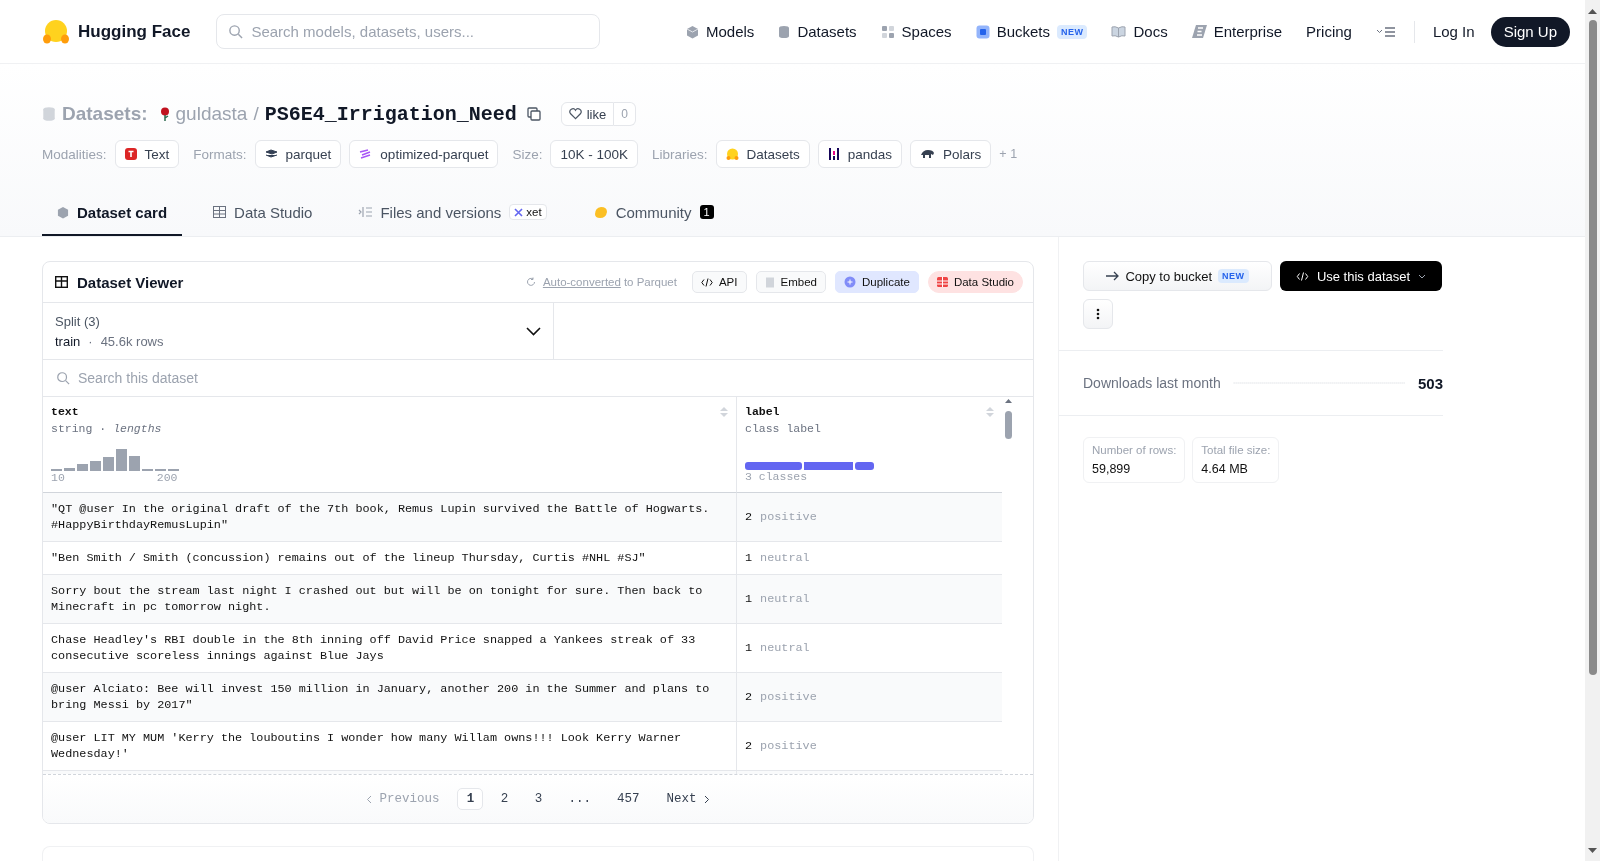 This screenshot has width=1600, height=861. What do you see at coordinates (1113, 276) in the screenshot?
I see `arrow-right-icon` at bounding box center [1113, 276].